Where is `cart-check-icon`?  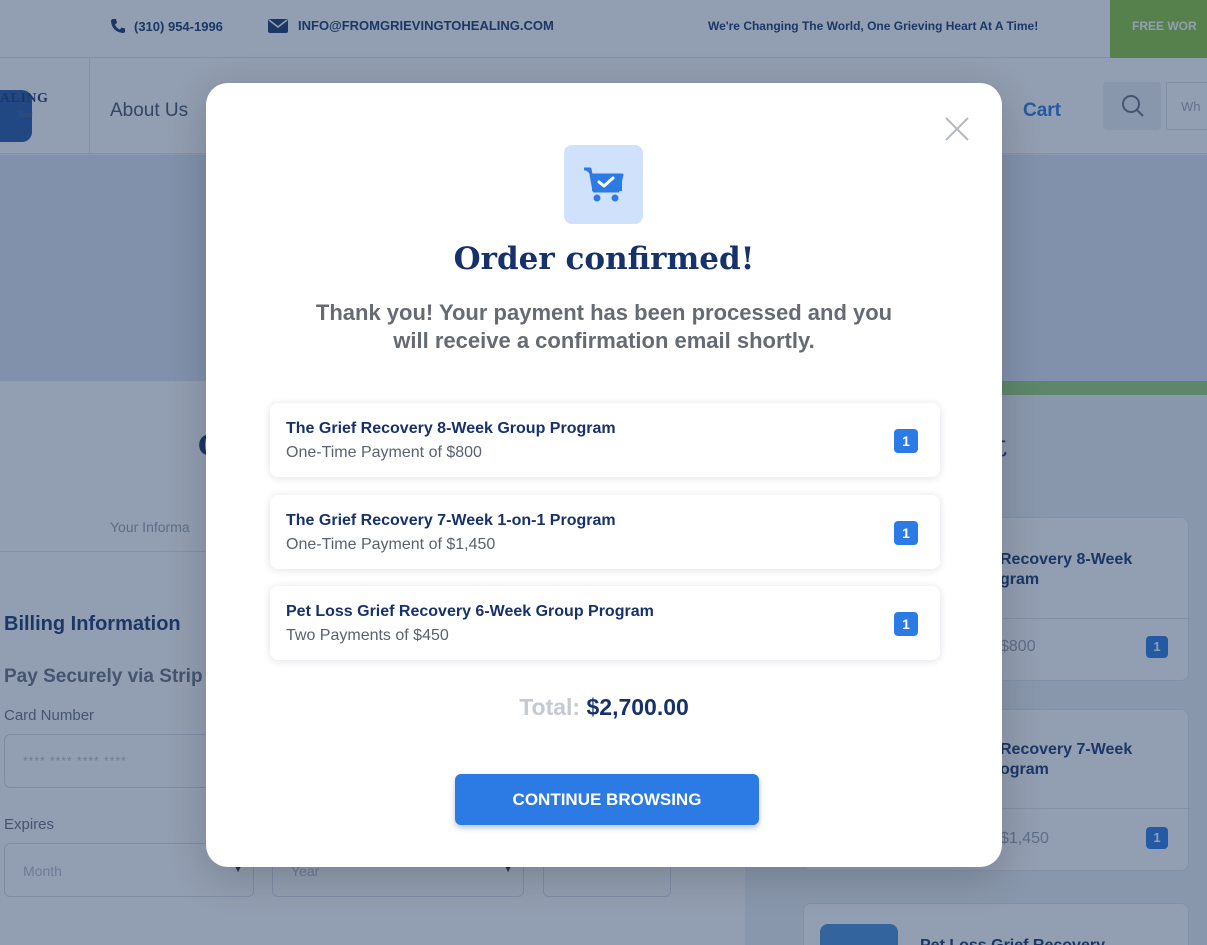 cart-check-icon is located at coordinates (603, 184).